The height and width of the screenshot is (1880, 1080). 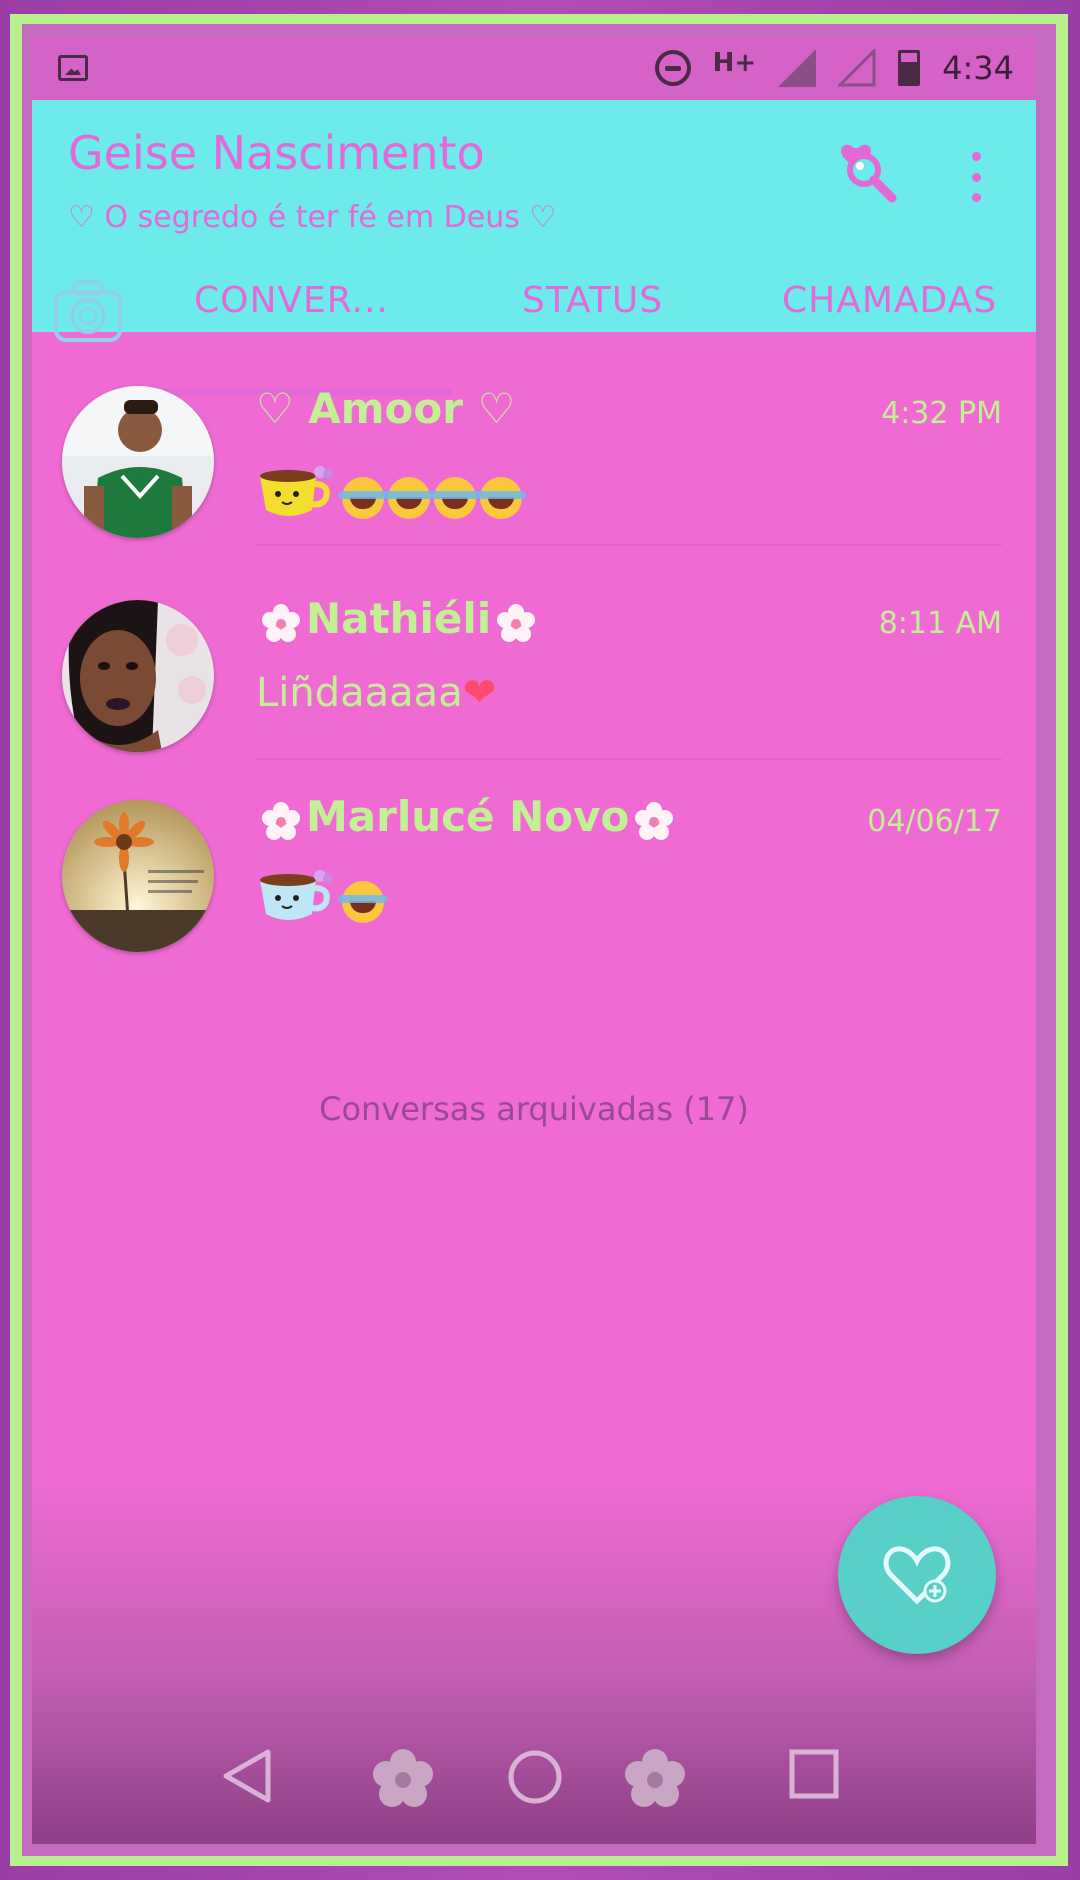 What do you see at coordinates (276, 153) in the screenshot?
I see `page-title: Geise Nascimento` at bounding box center [276, 153].